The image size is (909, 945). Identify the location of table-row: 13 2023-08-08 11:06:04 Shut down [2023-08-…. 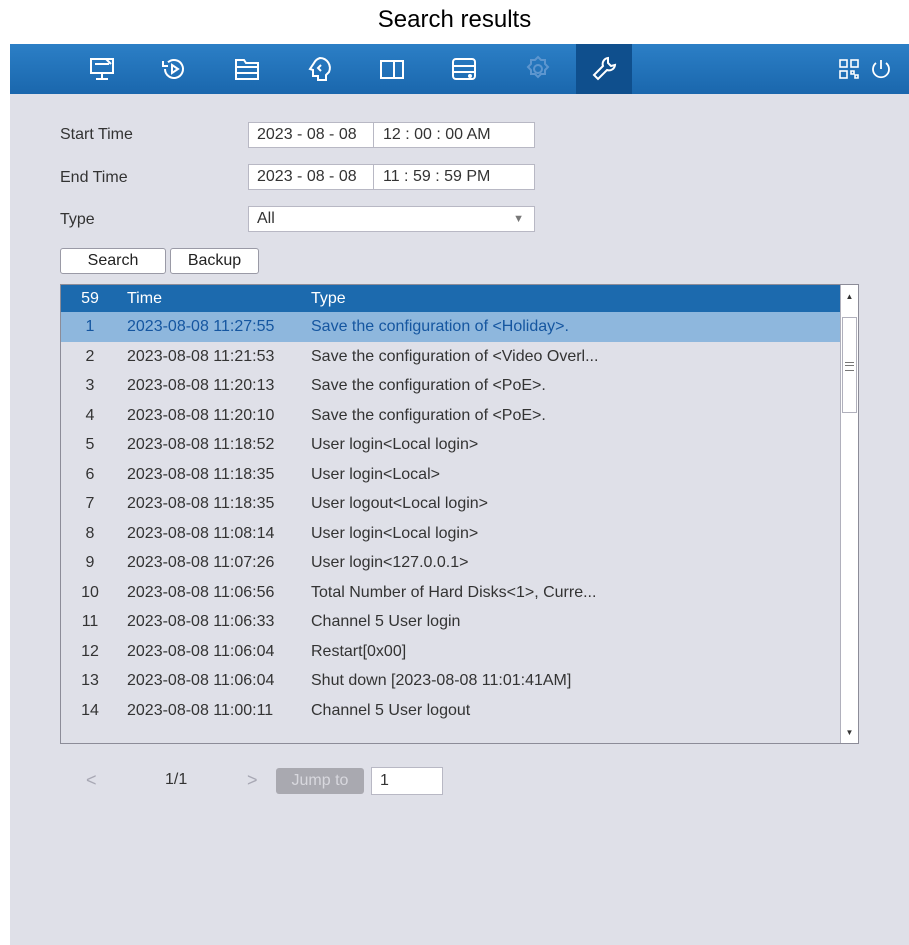
(450, 681).